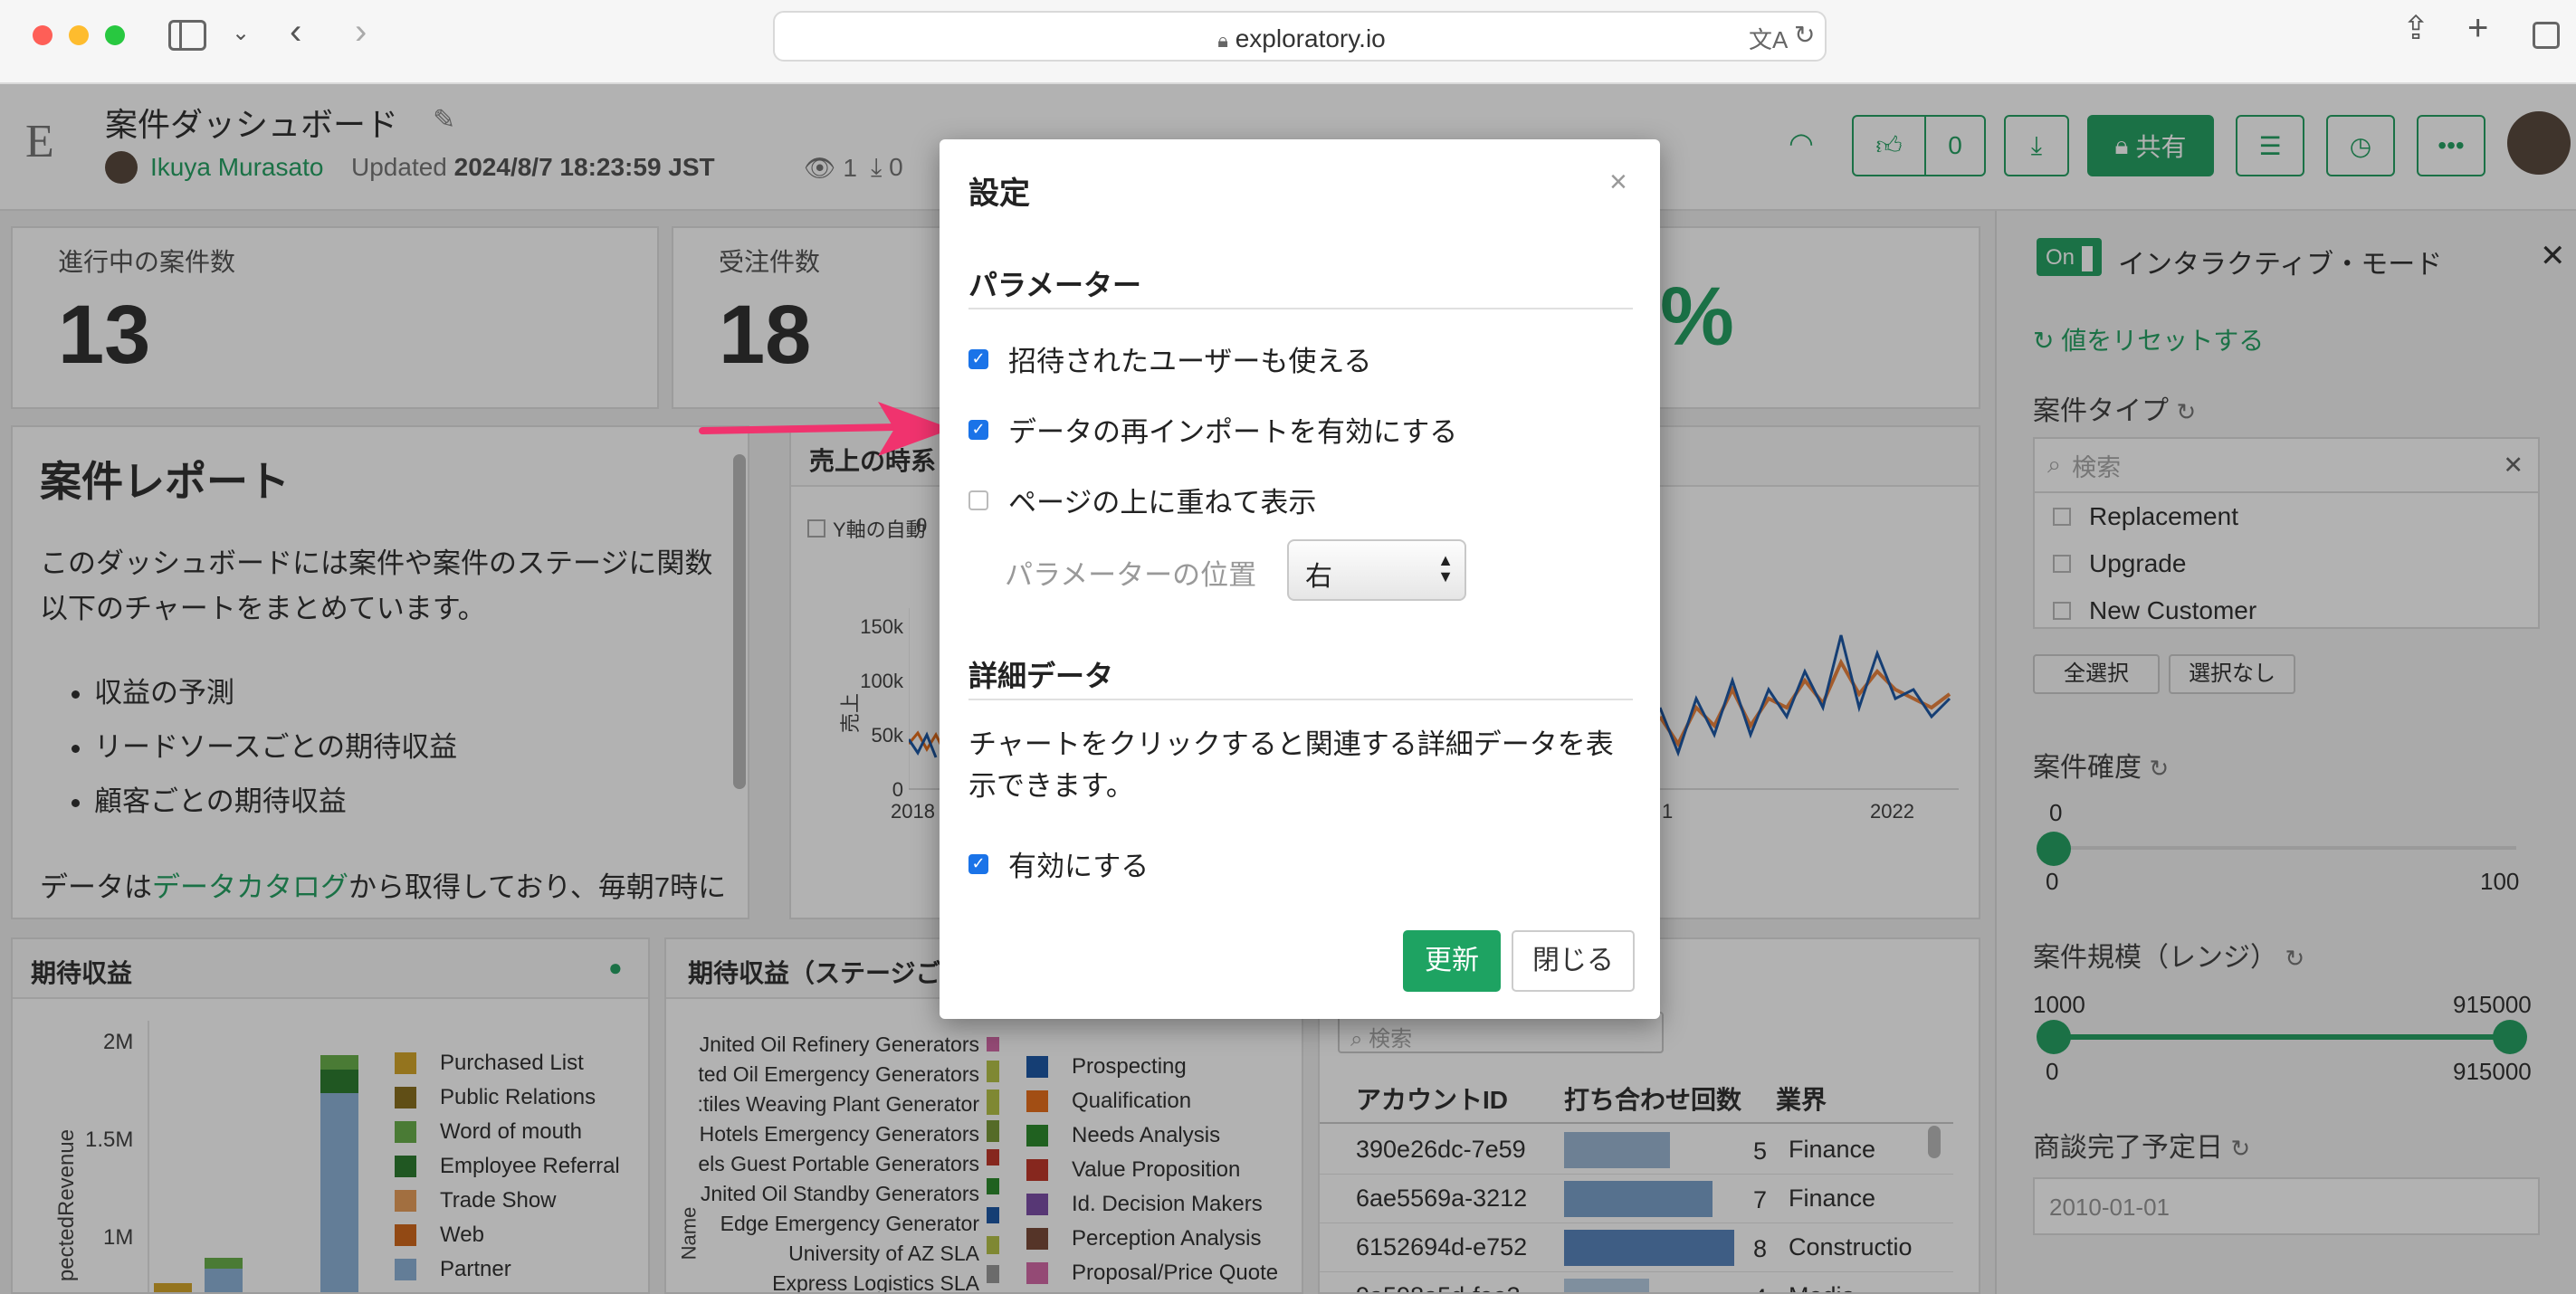  Describe the element at coordinates (2415, 28) in the screenshot. I see `share-icon: ⇪` at that location.